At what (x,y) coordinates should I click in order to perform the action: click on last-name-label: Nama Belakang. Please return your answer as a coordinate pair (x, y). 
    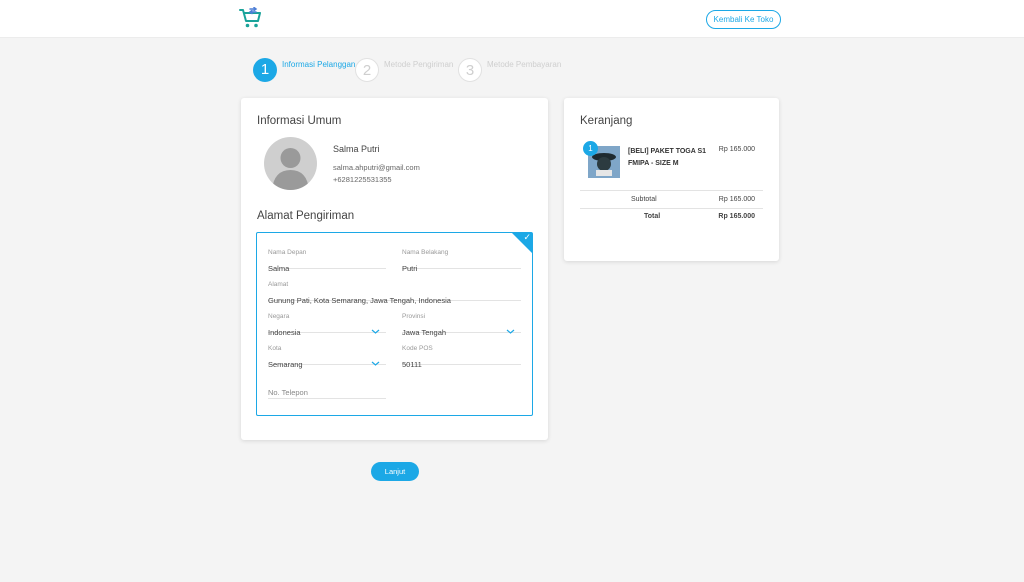
    Looking at the image, I should click on (425, 252).